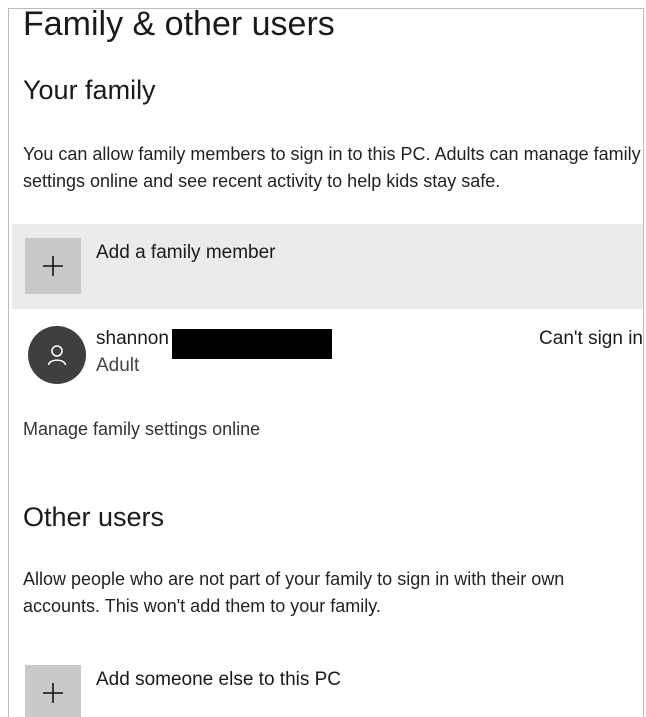 Image resolution: width=646 pixels, height=717 pixels. I want to click on family-member-row: shannon Adult Can't sign in, so click(327, 354).